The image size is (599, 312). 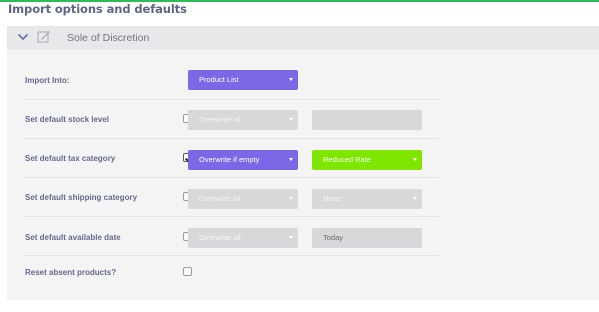 What do you see at coordinates (243, 80) in the screenshot?
I see `import-into-select: Product List` at bounding box center [243, 80].